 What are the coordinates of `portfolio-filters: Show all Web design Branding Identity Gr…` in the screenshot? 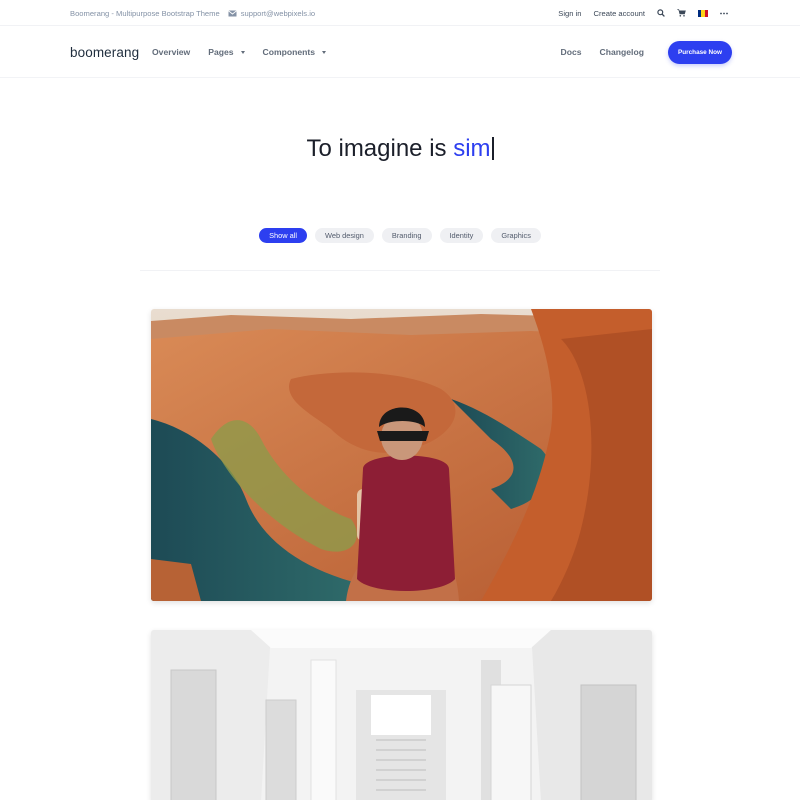 It's located at (400, 235).